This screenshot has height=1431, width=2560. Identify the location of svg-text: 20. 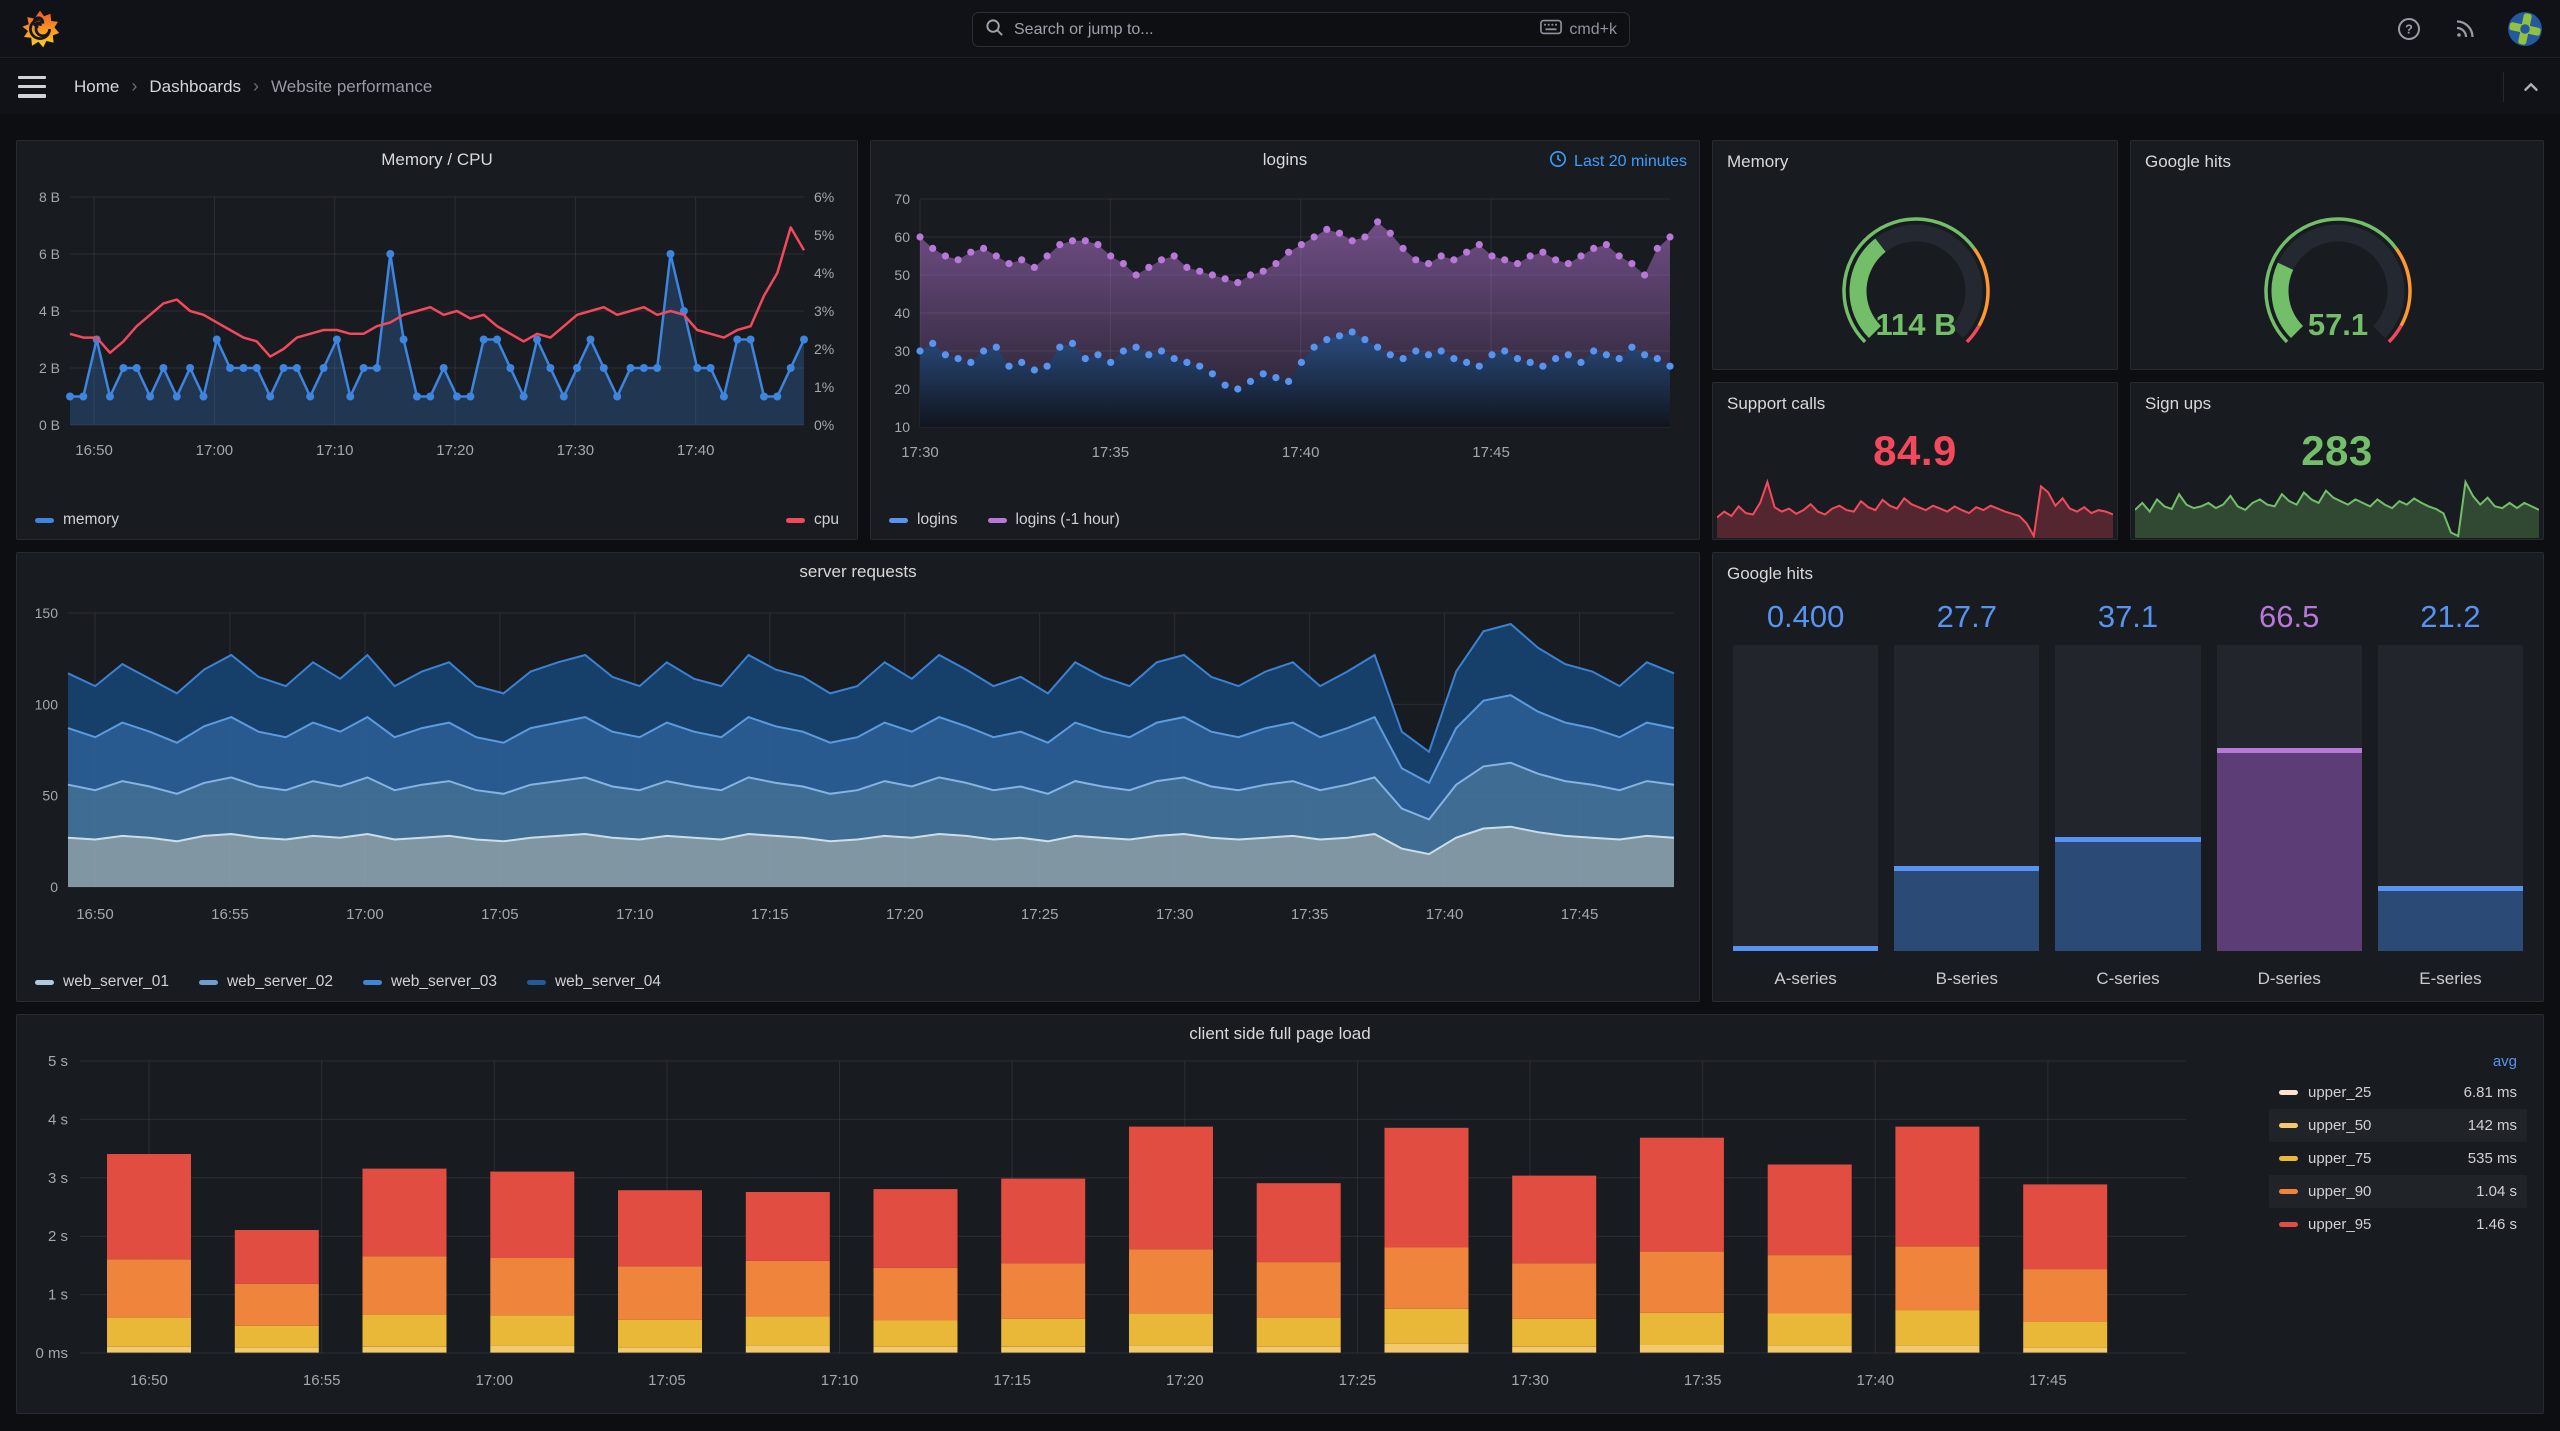
(902, 389).